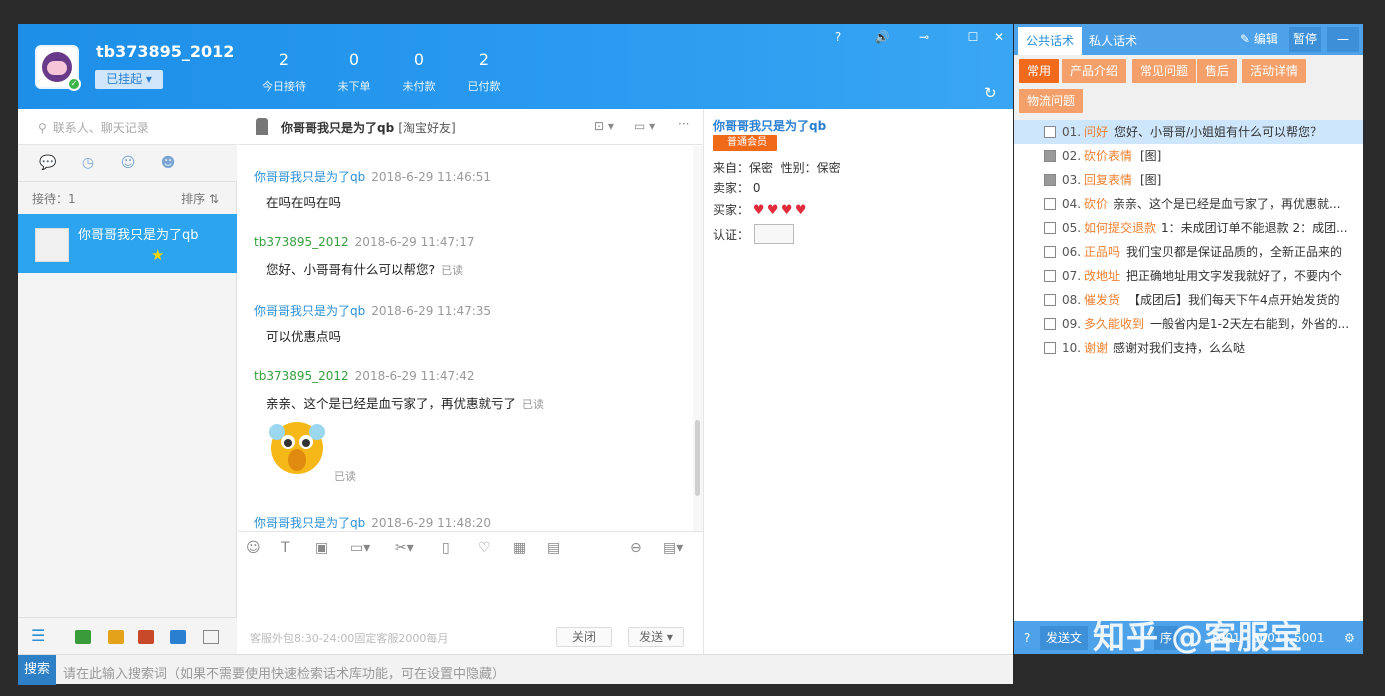 This screenshot has height=696, width=1385. What do you see at coordinates (777, 167) in the screenshot?
I see `customer-origin: 来自：保密 性别：保密` at bounding box center [777, 167].